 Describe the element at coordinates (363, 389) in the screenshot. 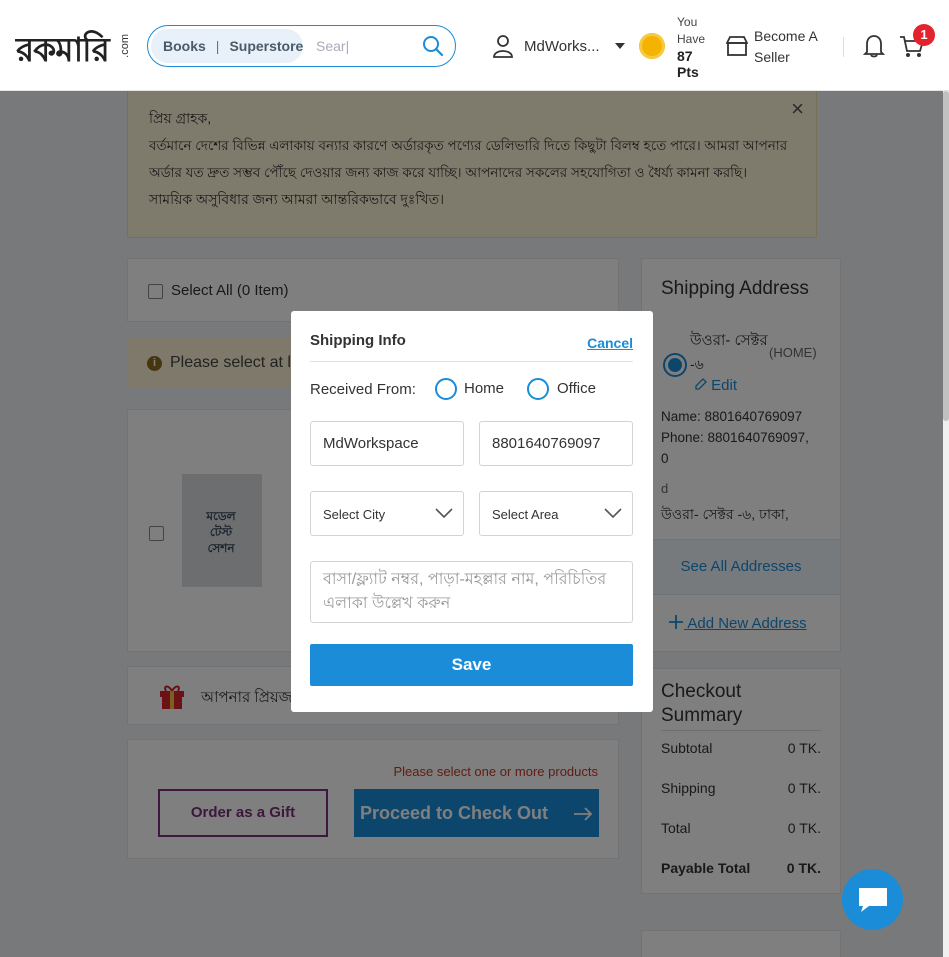

I see `received-from-label: Received From:` at that location.